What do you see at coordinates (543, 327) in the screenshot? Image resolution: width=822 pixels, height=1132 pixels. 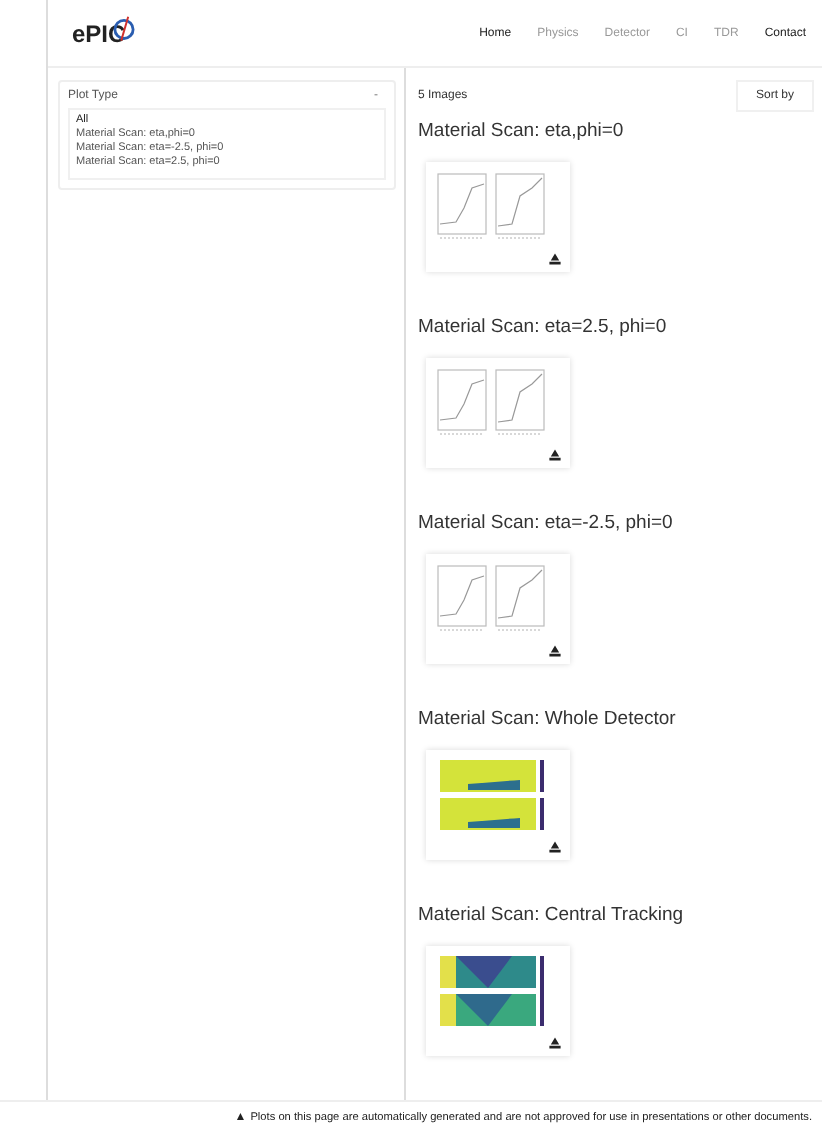 I see `gallery-title: Material Scan: eta=2.5, phi=0` at bounding box center [543, 327].